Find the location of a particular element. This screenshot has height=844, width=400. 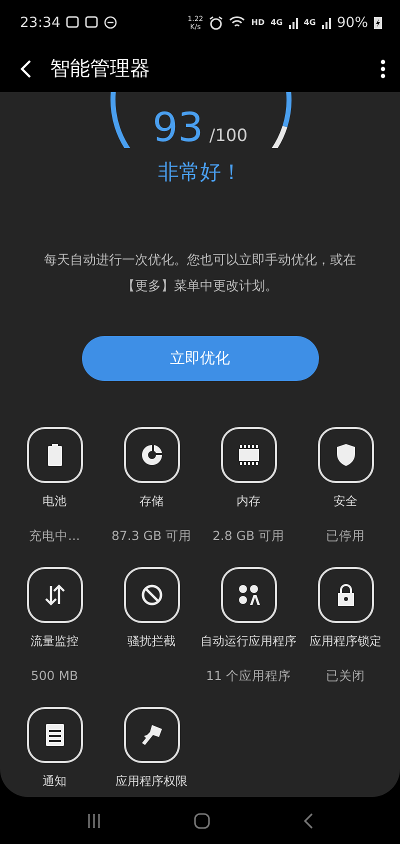

alarm-icon is located at coordinates (216, 23).